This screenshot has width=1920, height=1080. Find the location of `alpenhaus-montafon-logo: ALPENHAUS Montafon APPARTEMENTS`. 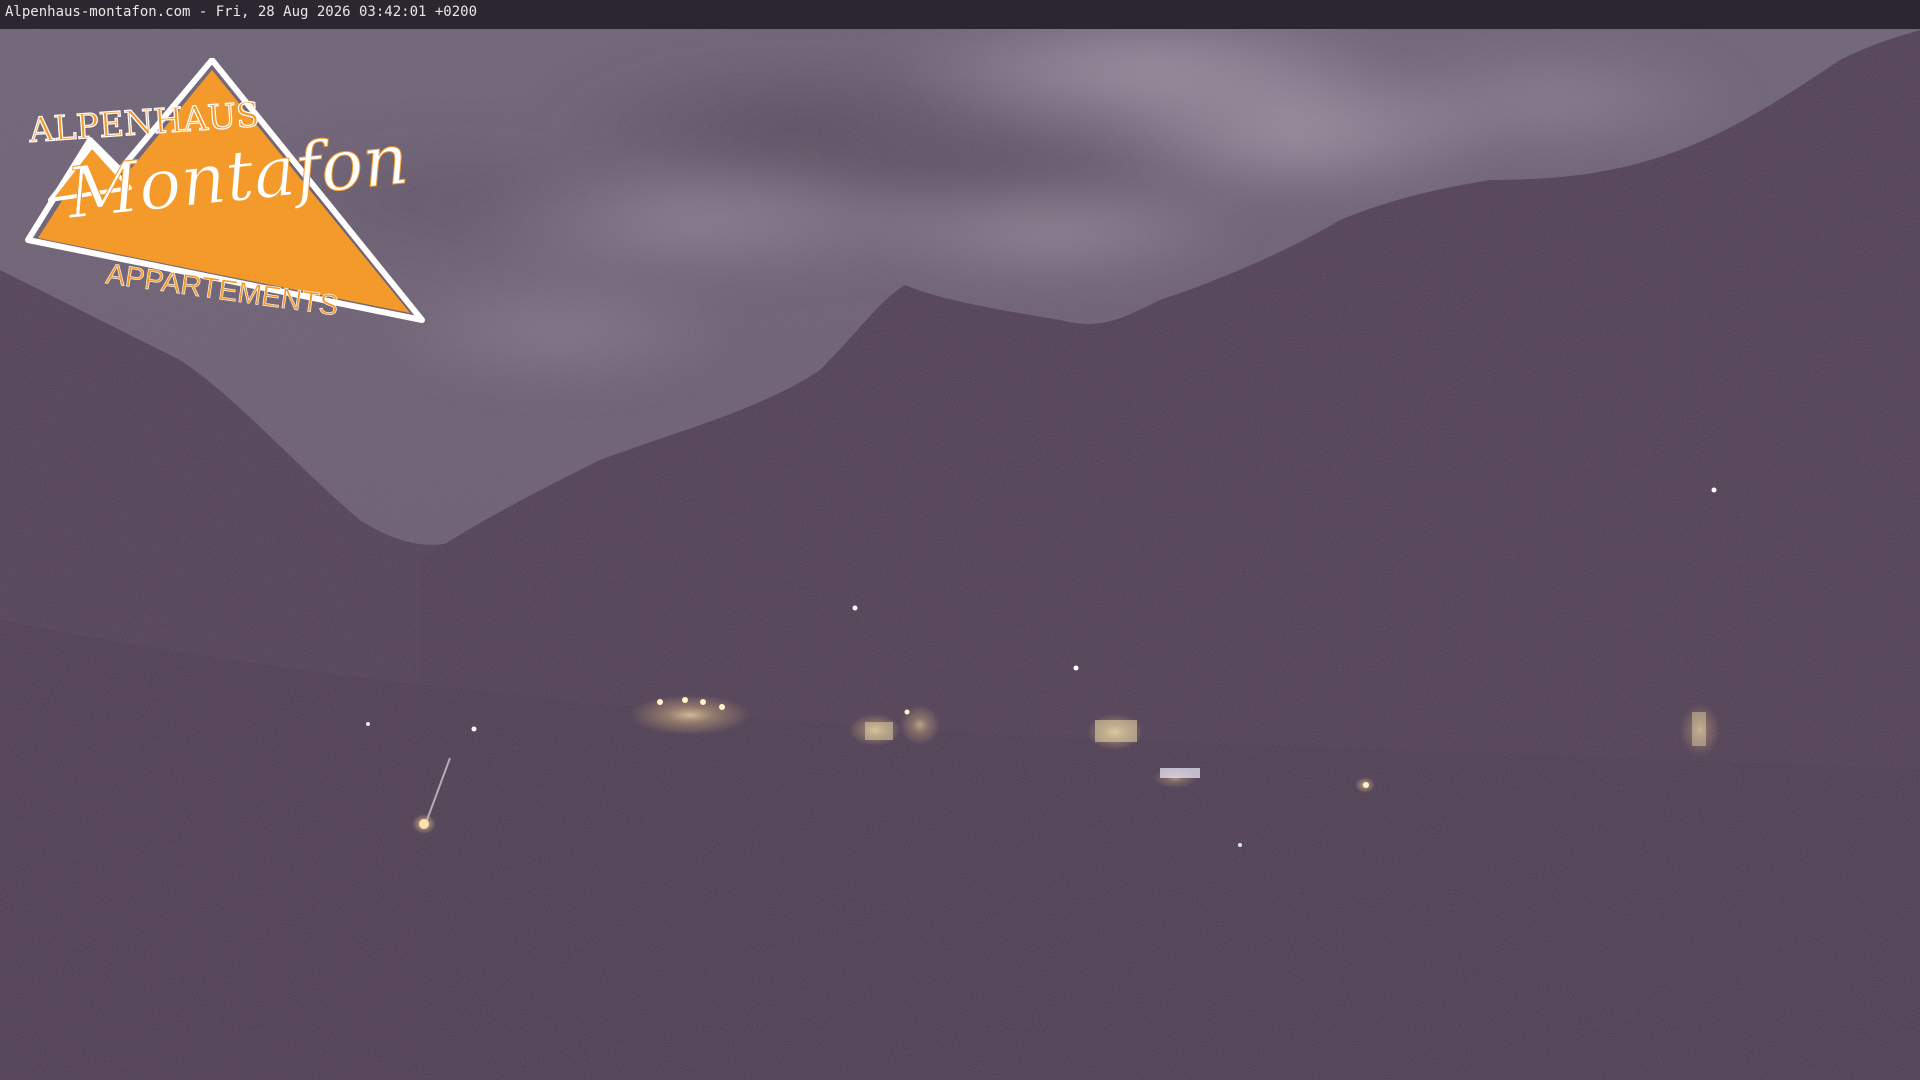

alpenhaus-montafon-logo: ALPENHAUS Montafon APPARTEMENTS is located at coordinates (225, 190).